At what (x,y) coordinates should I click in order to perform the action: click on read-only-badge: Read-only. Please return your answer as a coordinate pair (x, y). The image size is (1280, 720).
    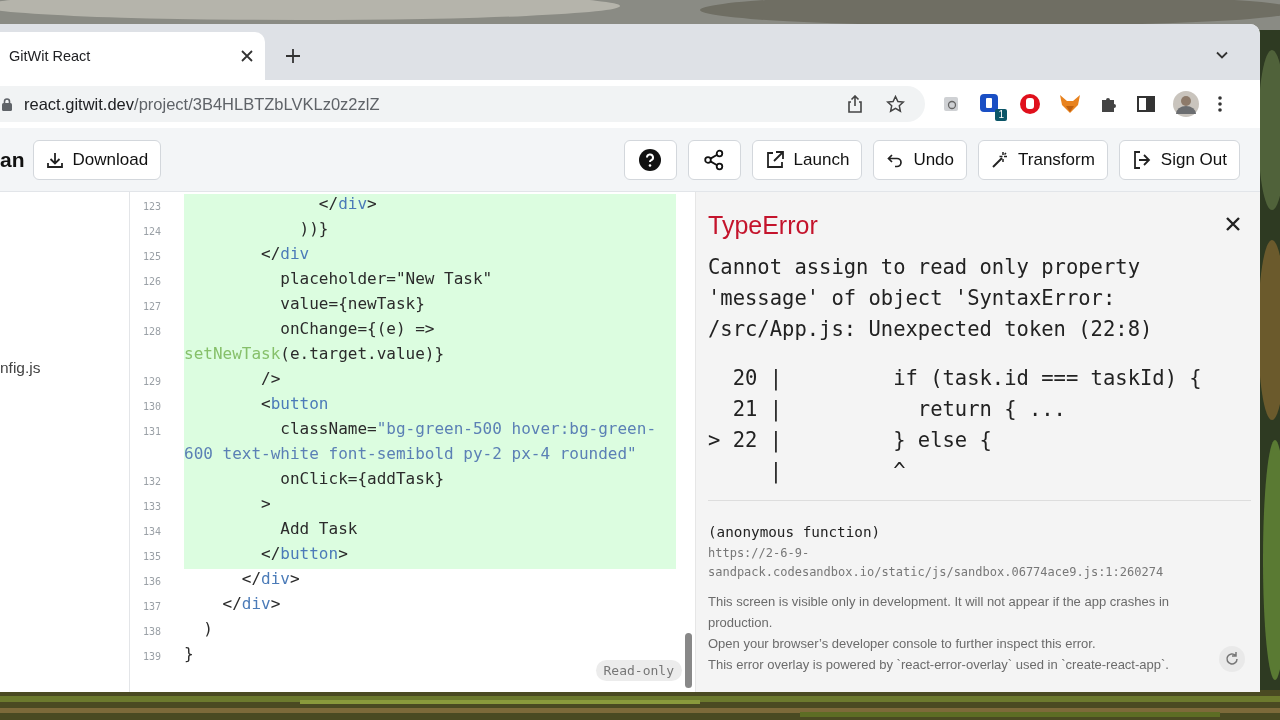
    Looking at the image, I should click on (638, 670).